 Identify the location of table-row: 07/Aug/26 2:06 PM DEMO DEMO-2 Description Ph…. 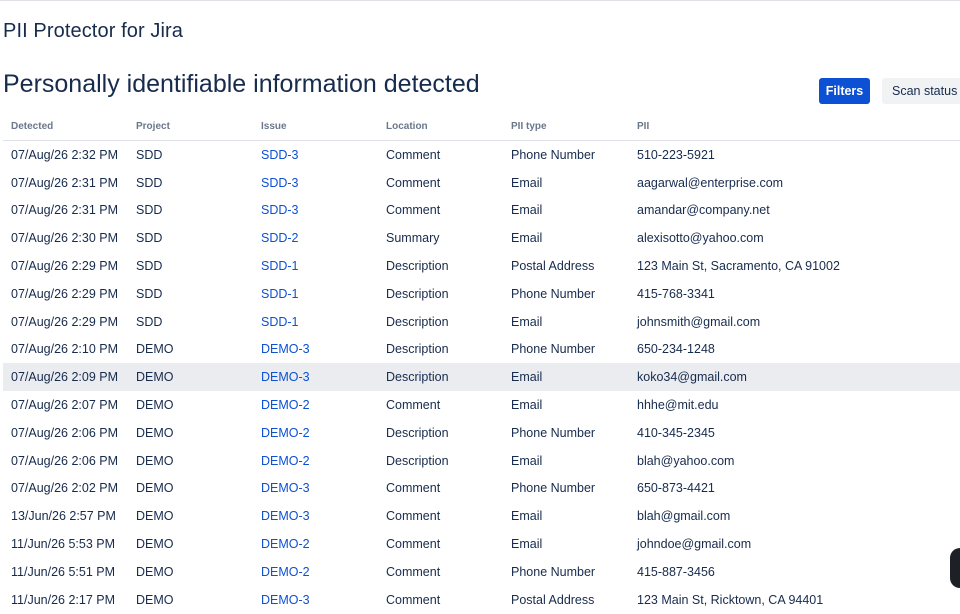
(481, 433).